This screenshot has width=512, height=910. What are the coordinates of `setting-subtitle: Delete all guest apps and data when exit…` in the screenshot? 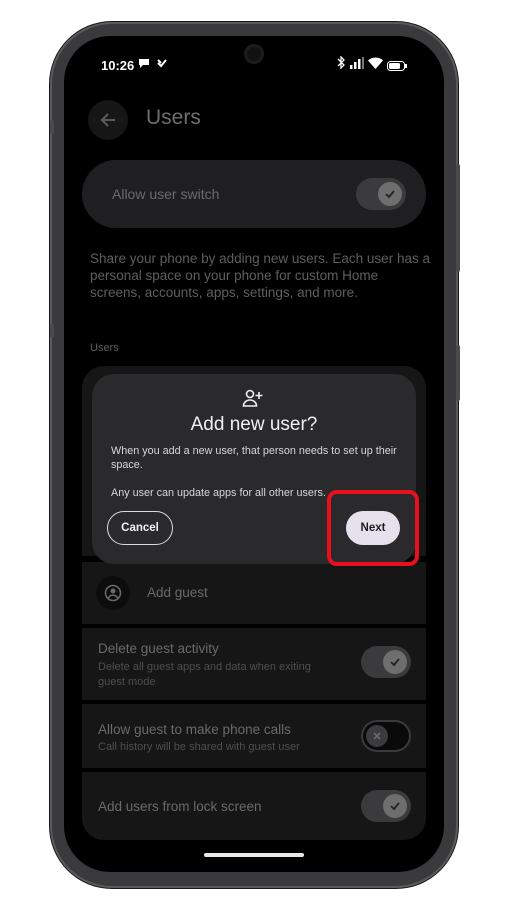 It's located at (204, 674).